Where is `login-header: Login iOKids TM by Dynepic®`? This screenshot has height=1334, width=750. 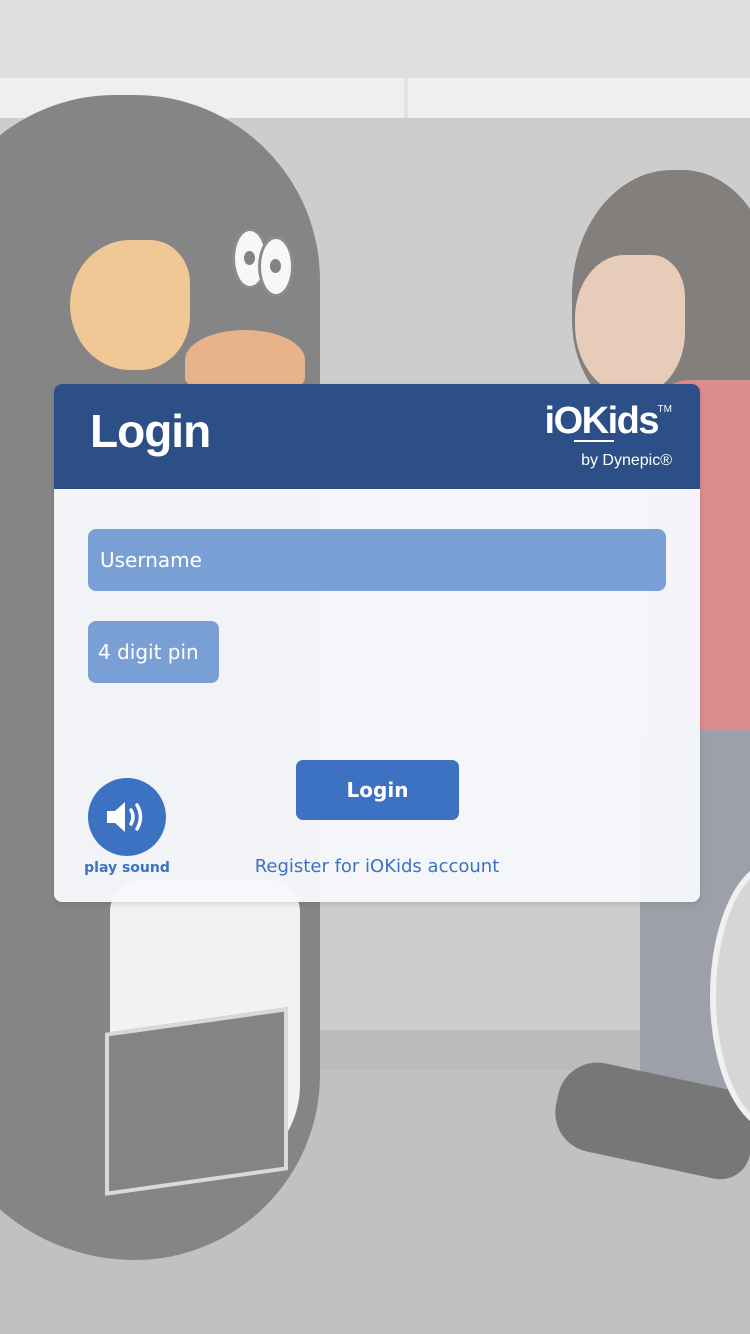 login-header: Login iOKids TM by Dynepic® is located at coordinates (377, 436).